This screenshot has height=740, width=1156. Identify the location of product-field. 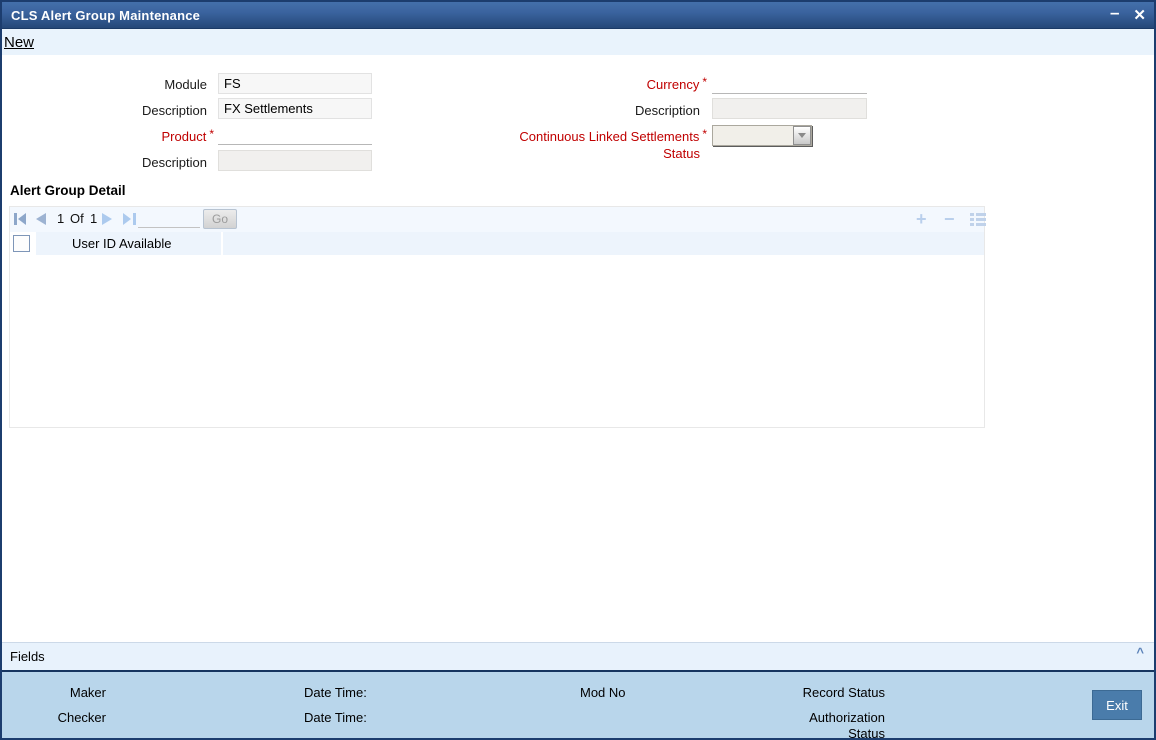
(295, 134).